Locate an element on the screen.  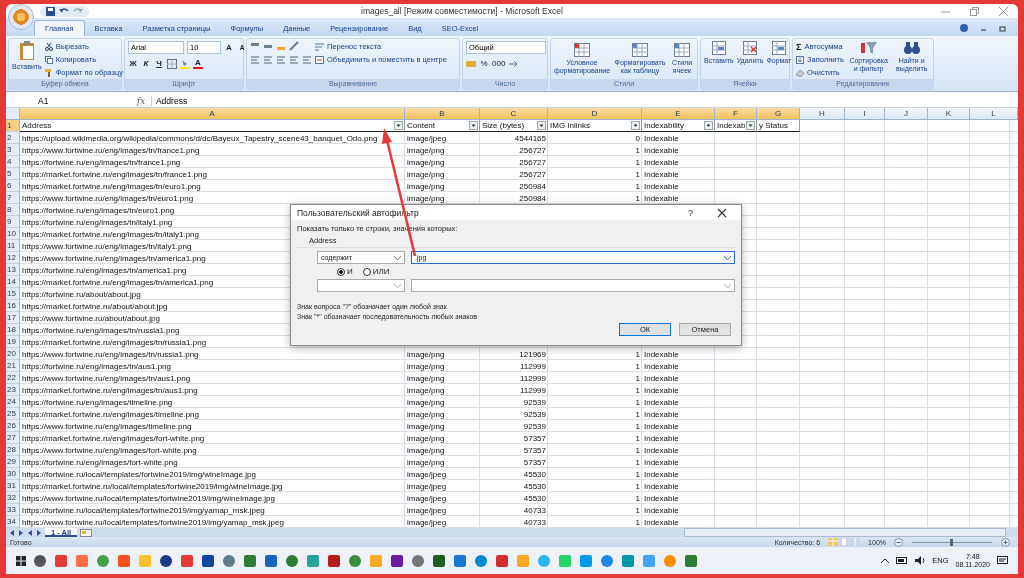
row-header: 25 is located at coordinates (13, 414).